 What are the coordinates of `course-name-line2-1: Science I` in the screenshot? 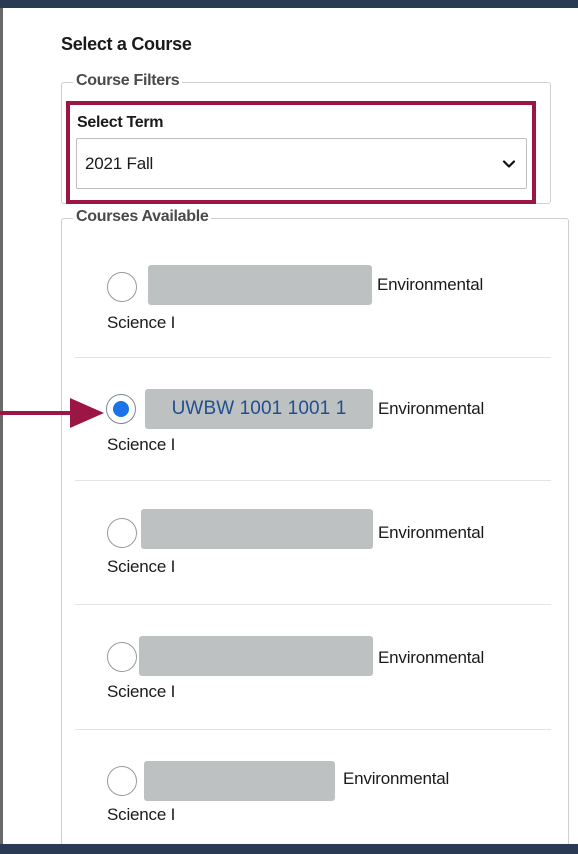 It's located at (141, 322).